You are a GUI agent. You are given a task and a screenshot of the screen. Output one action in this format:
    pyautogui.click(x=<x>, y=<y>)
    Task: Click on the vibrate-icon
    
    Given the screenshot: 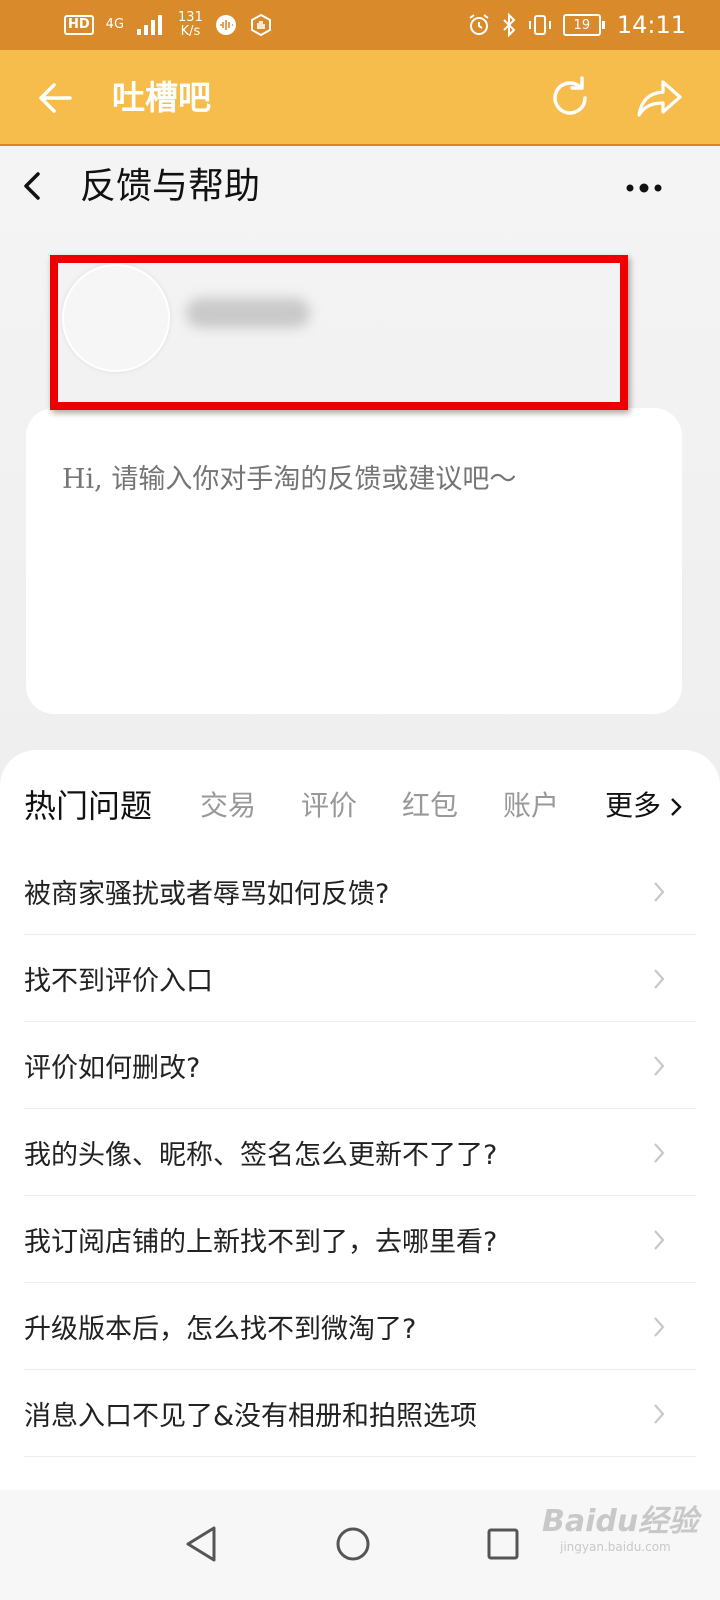 What is the action you would take?
    pyautogui.click(x=539, y=25)
    